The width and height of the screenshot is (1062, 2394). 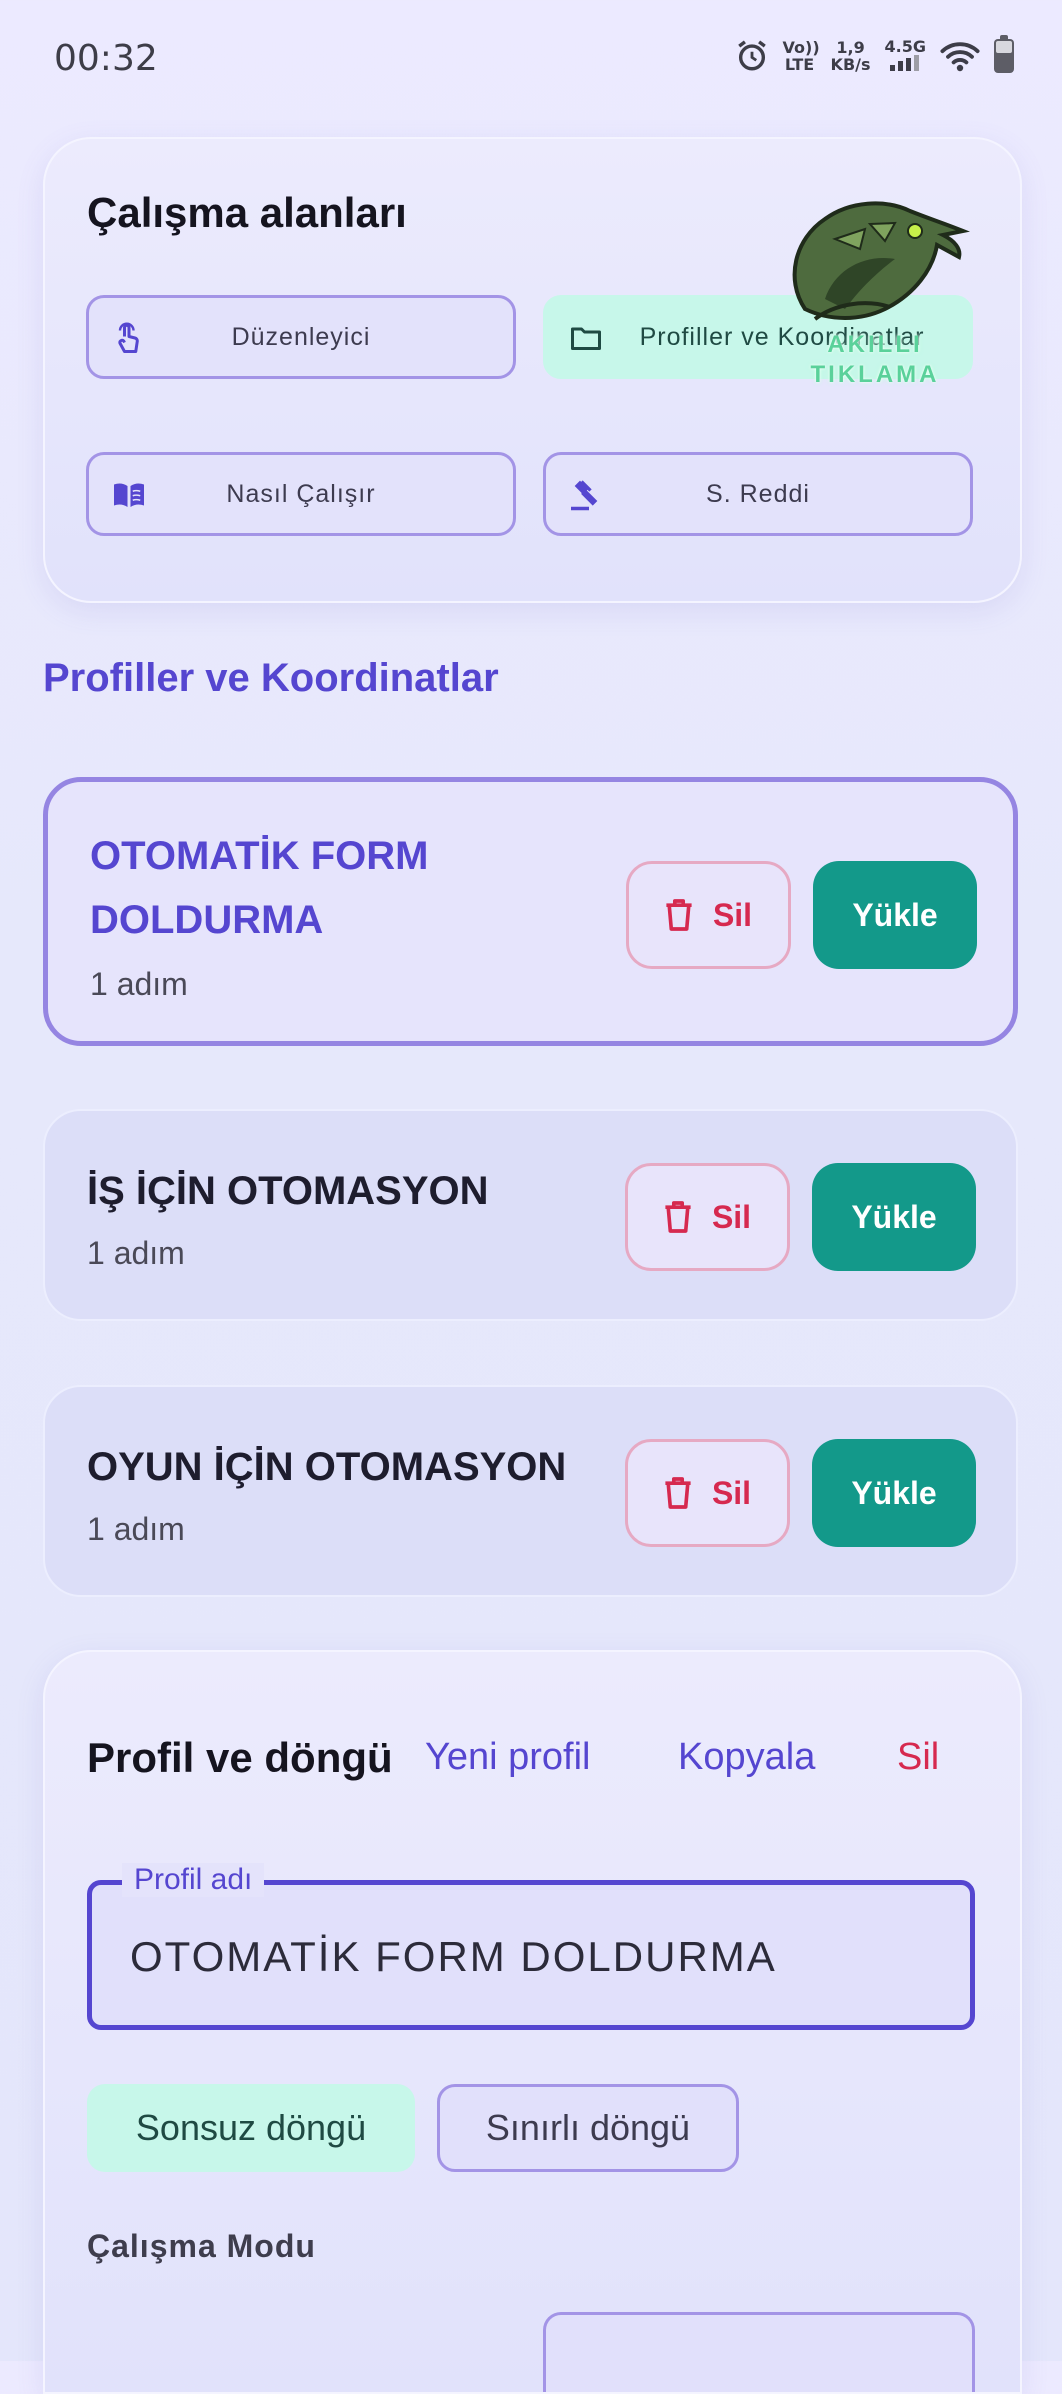 I want to click on status-bar: 00:32 Vo)) LTE 1,9 KB/s 4.5G, so click(x=531, y=50).